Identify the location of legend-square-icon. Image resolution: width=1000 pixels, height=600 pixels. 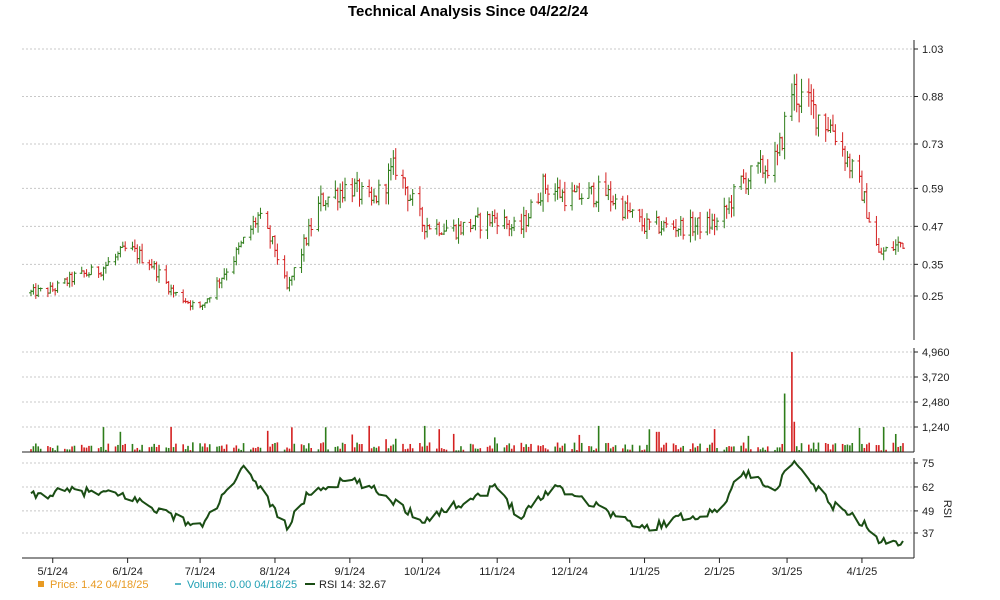
(41, 584).